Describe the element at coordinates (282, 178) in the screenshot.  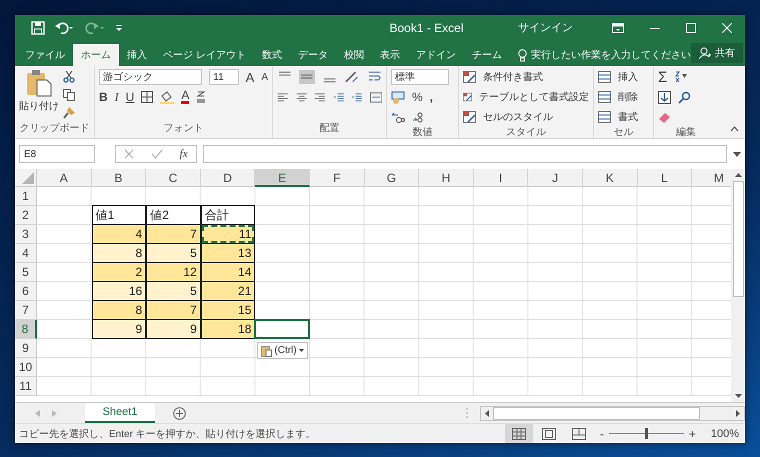
I see `column-header: E` at that location.